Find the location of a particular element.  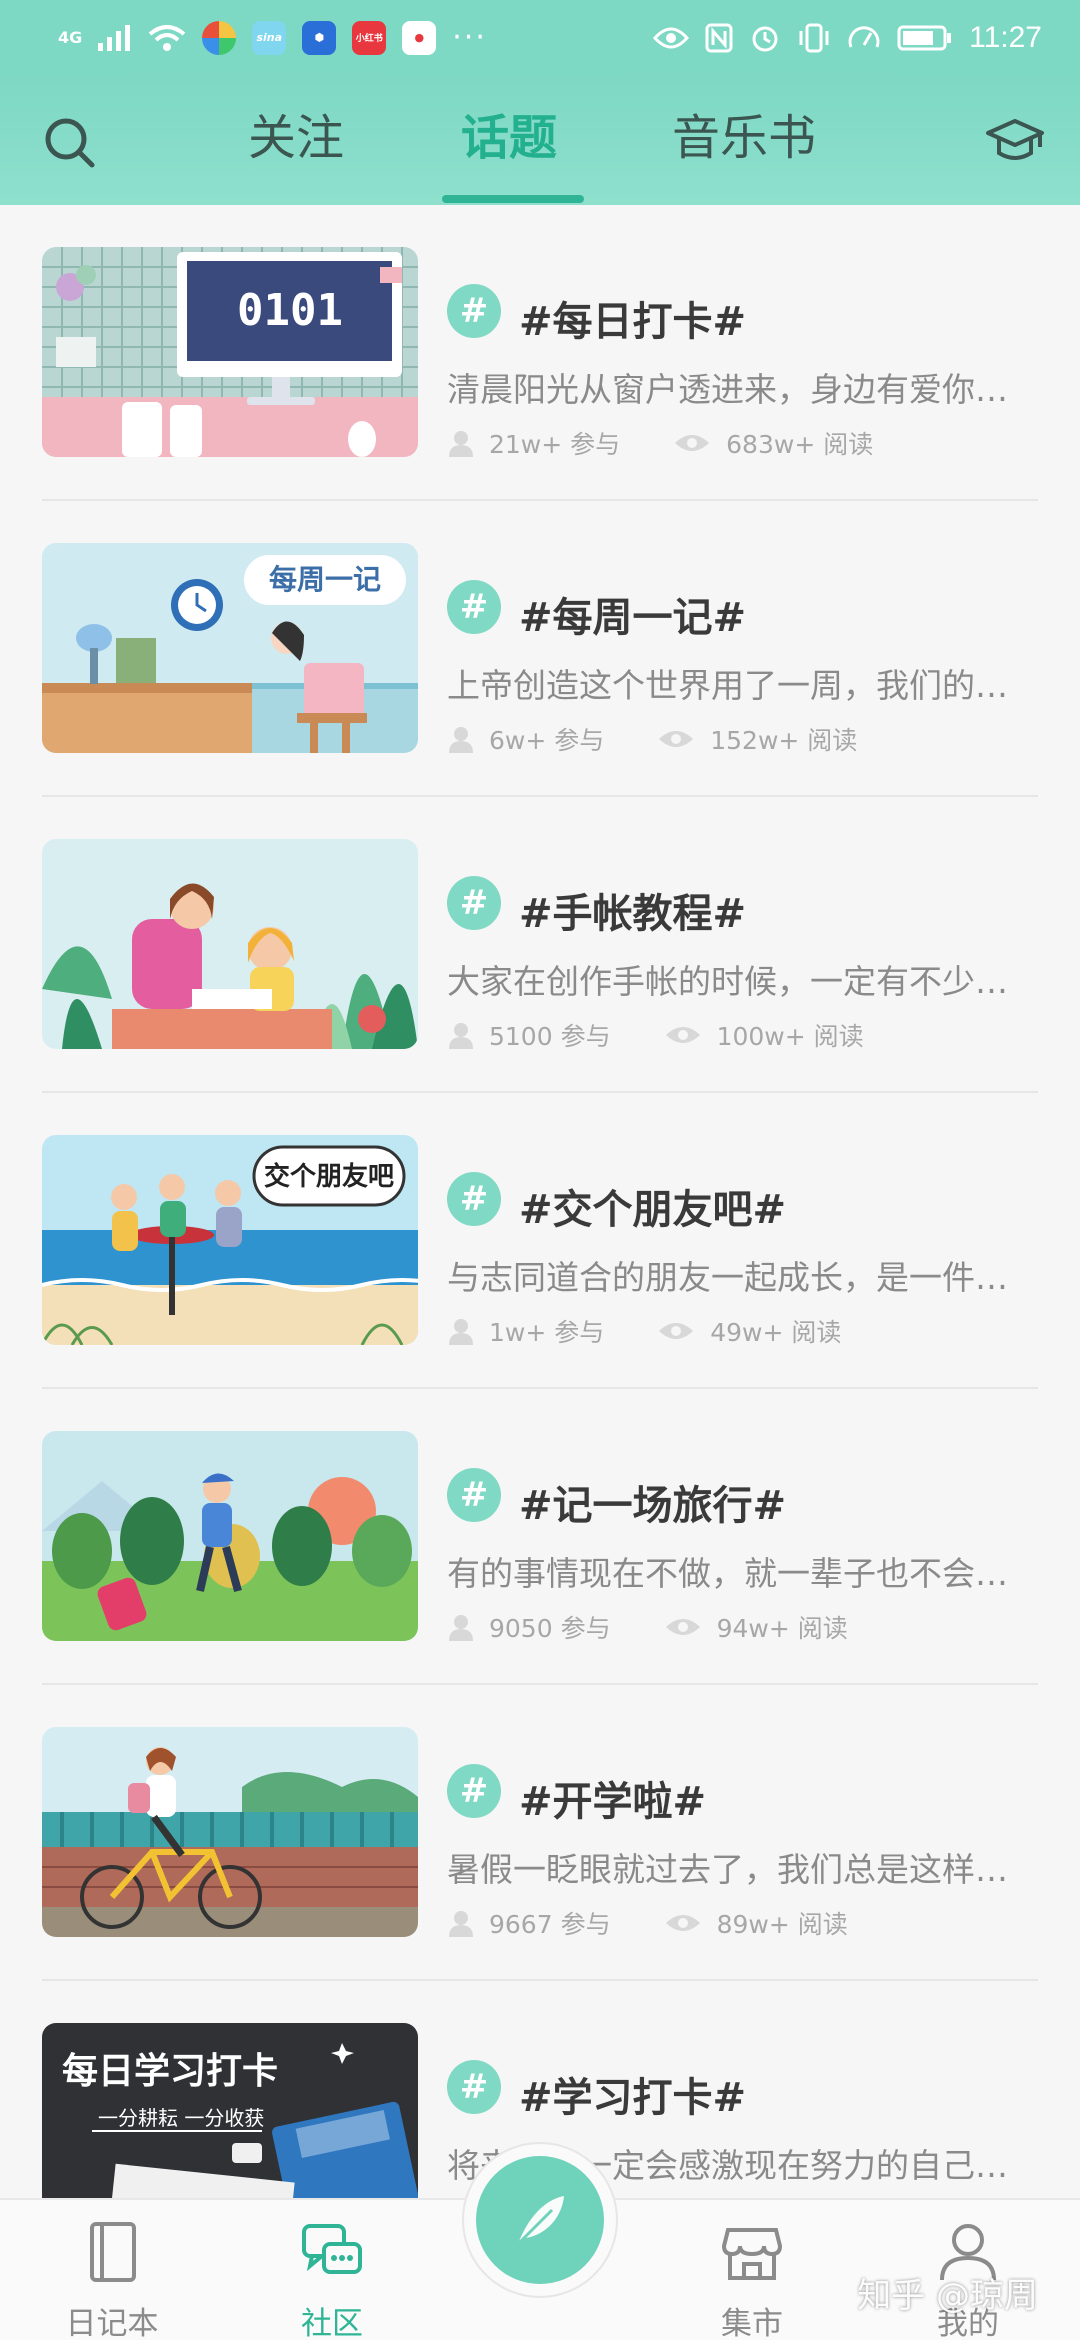

topic-title: #记一场旅行# is located at coordinates (652, 1502).